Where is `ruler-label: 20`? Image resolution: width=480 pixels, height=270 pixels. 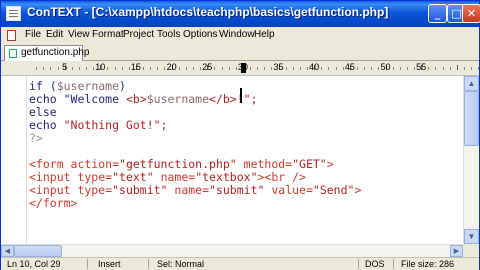 ruler-label: 20 is located at coordinates (171, 67).